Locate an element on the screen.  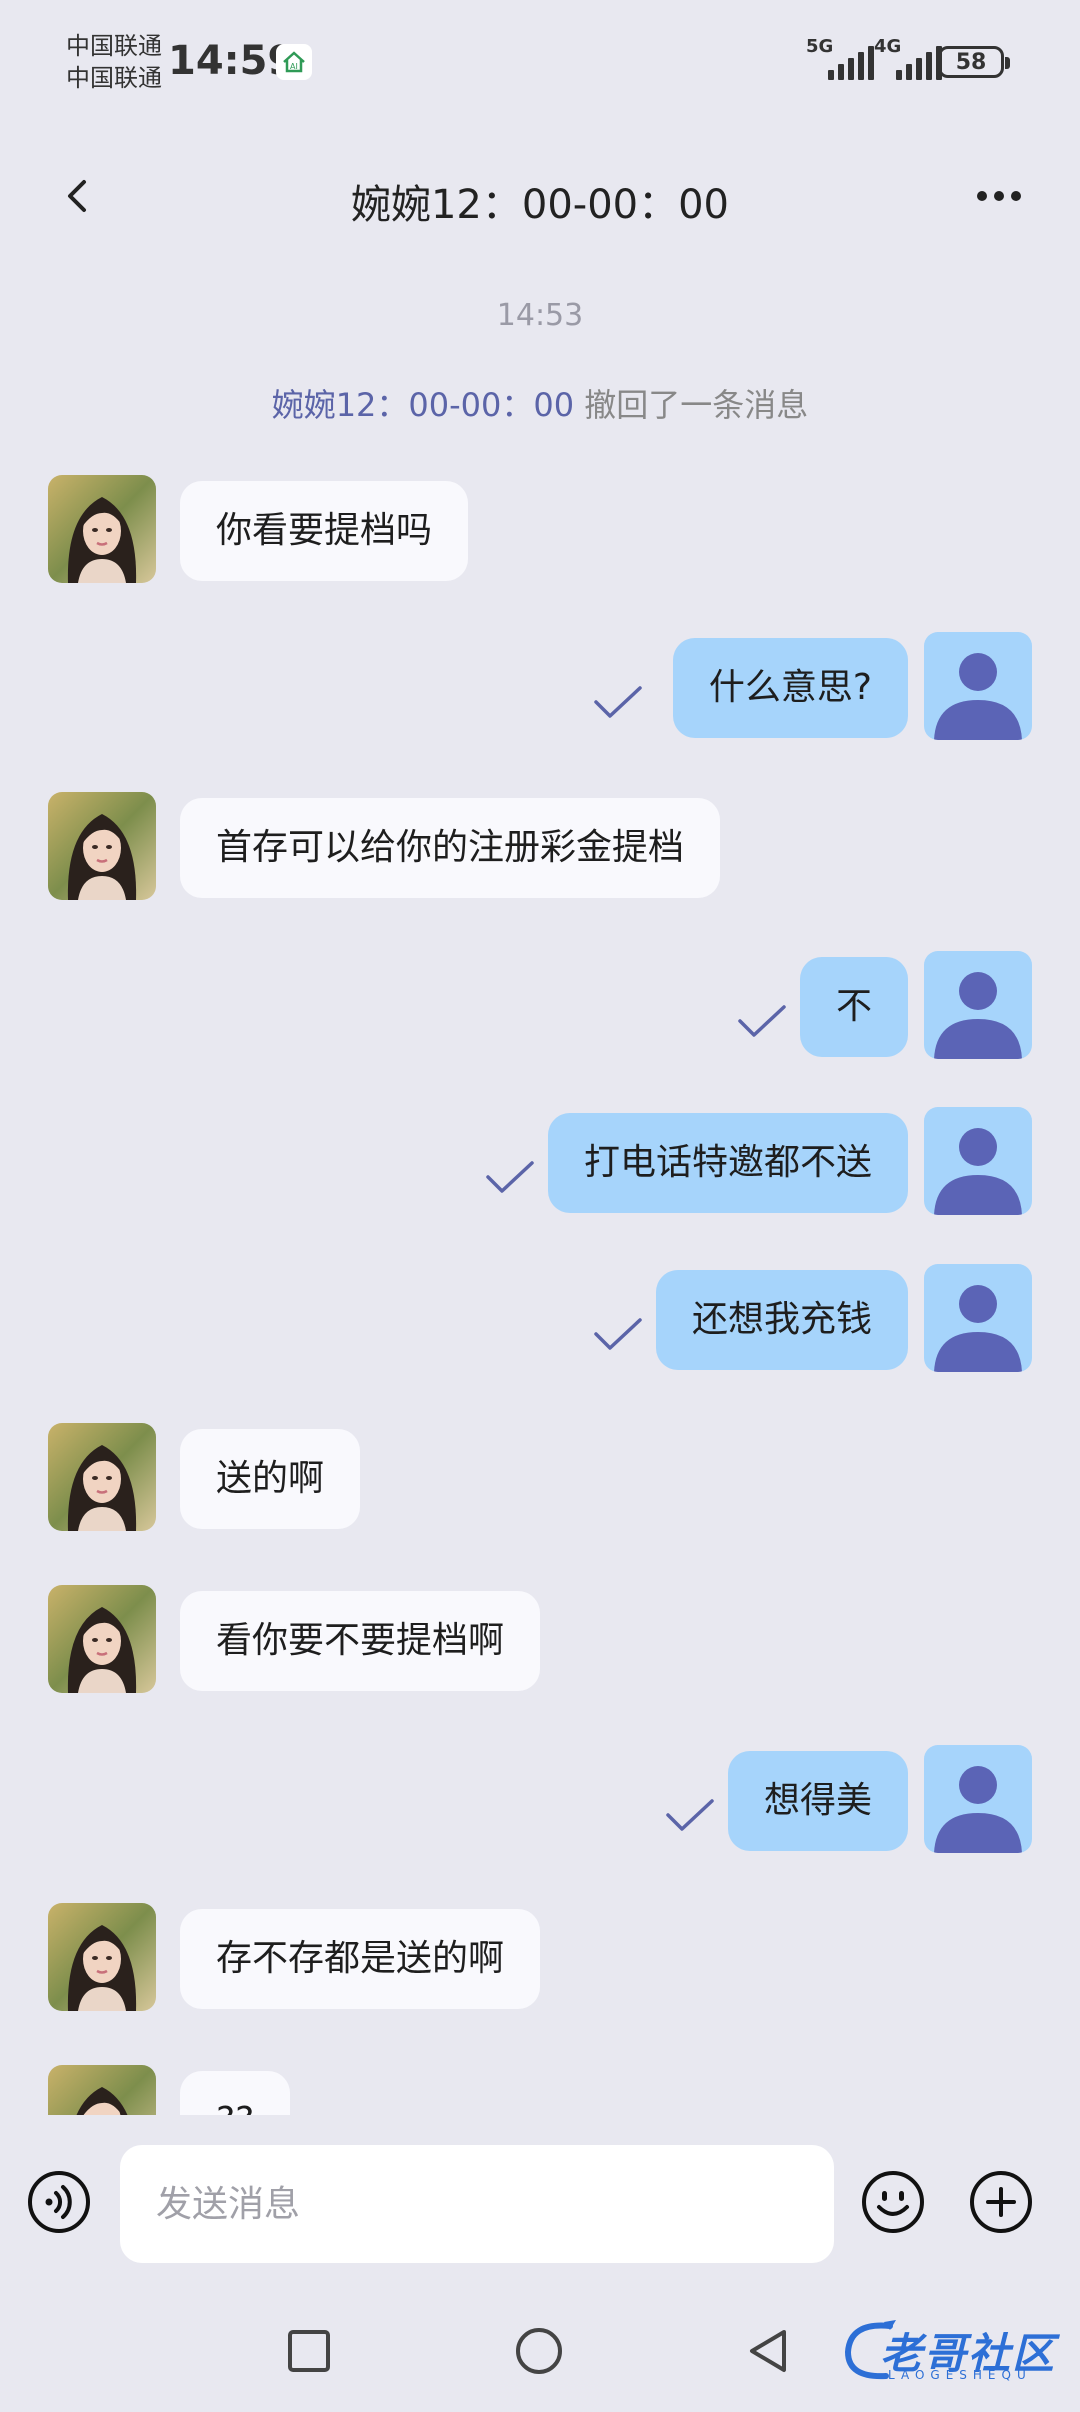
recall-notice: 婉婉12：00-00：00 撤回了一条消息 is located at coordinates (540, 403).